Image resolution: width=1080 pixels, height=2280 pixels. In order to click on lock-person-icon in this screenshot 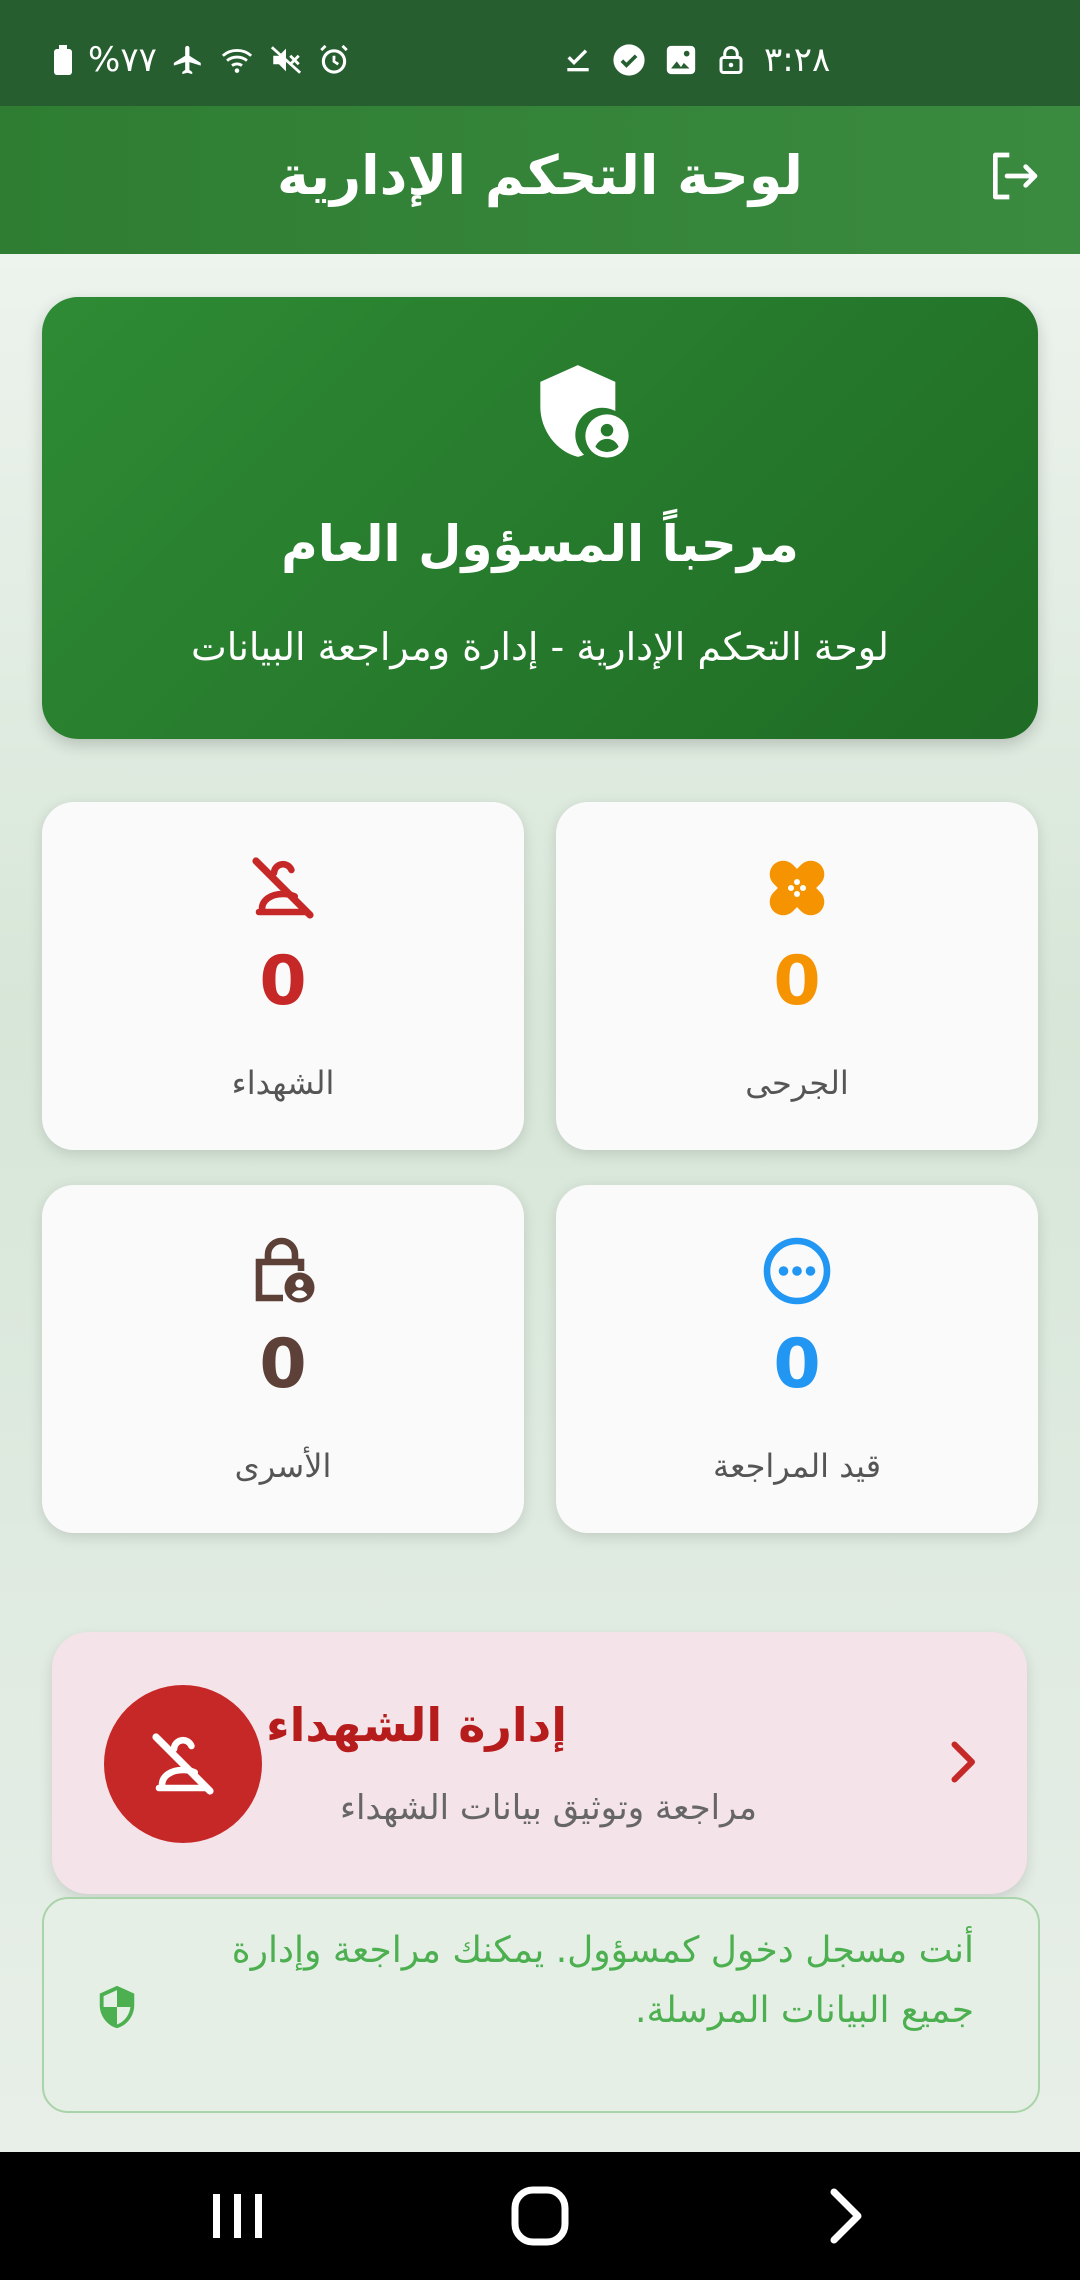, I will do `click(285, 1270)`.